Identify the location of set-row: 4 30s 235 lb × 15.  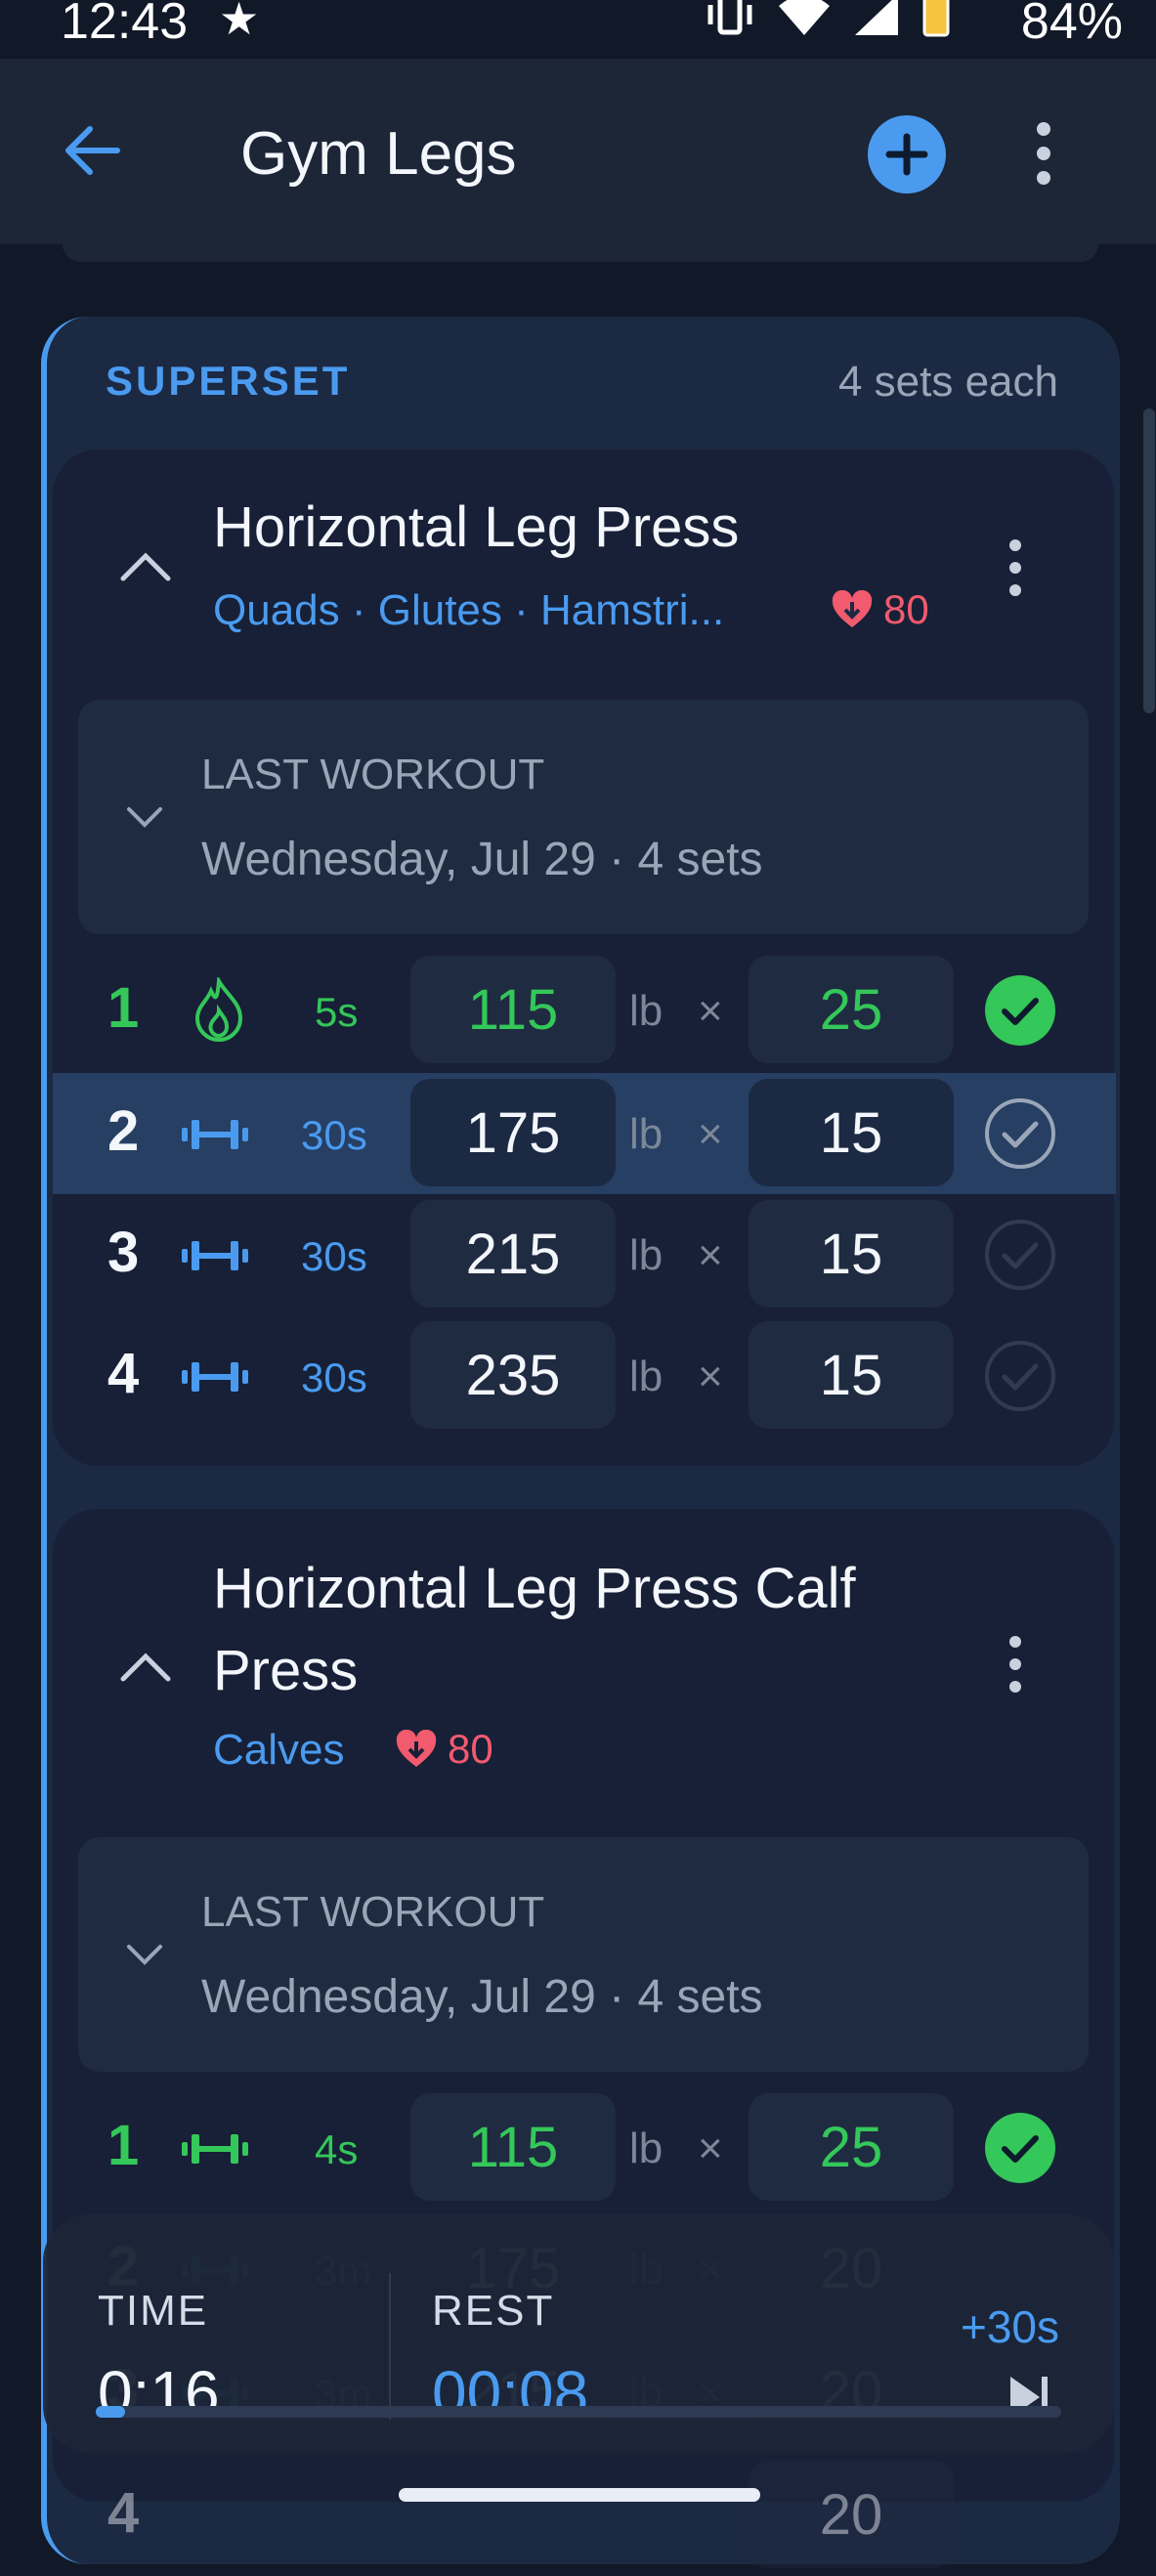
(584, 1376).